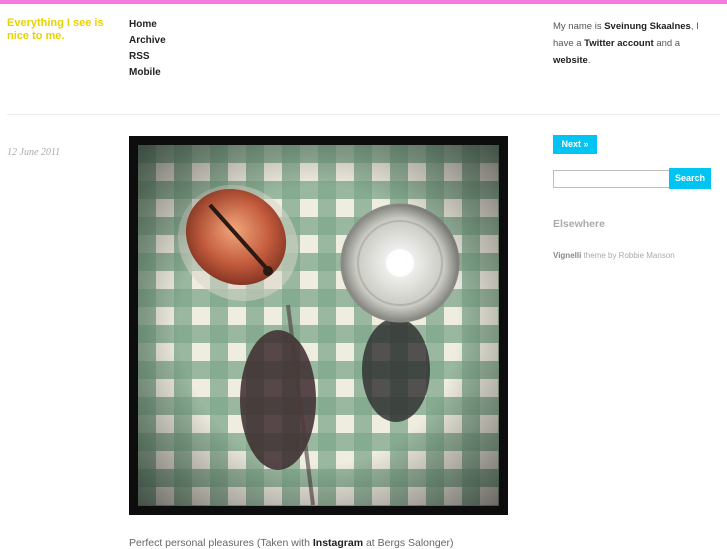 The width and height of the screenshot is (727, 549). Describe the element at coordinates (219, 543) in the screenshot. I see `caption-text: Perfect personal pleasures (Taken with` at that location.